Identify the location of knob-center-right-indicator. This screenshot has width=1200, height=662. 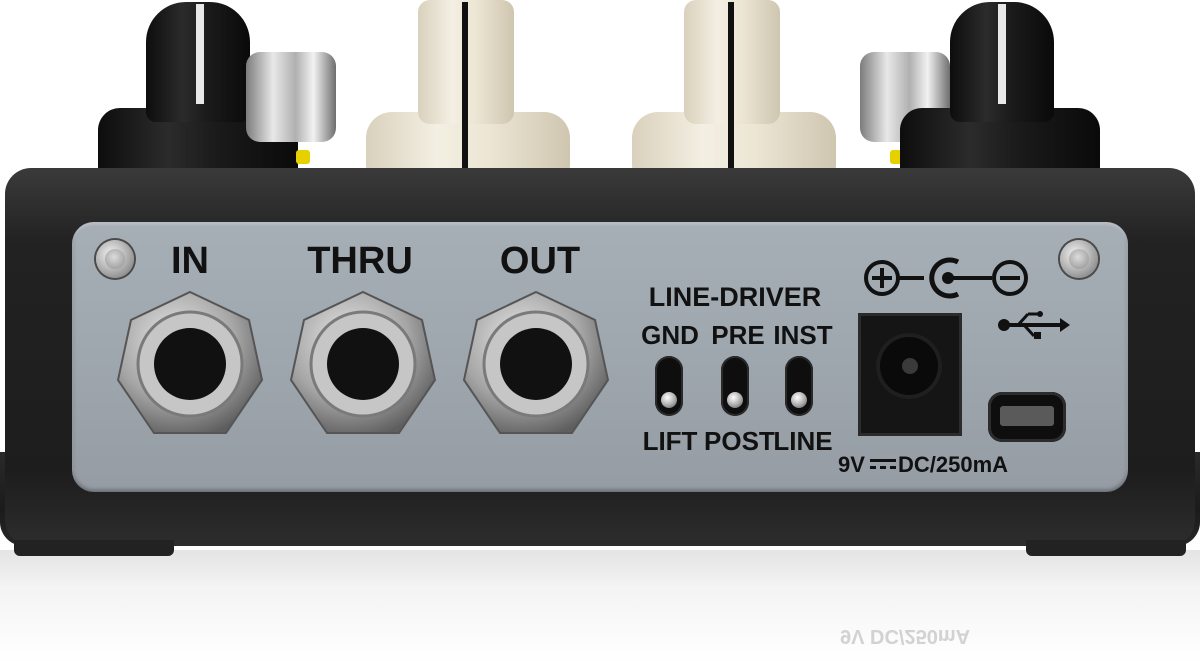
(731, 85).